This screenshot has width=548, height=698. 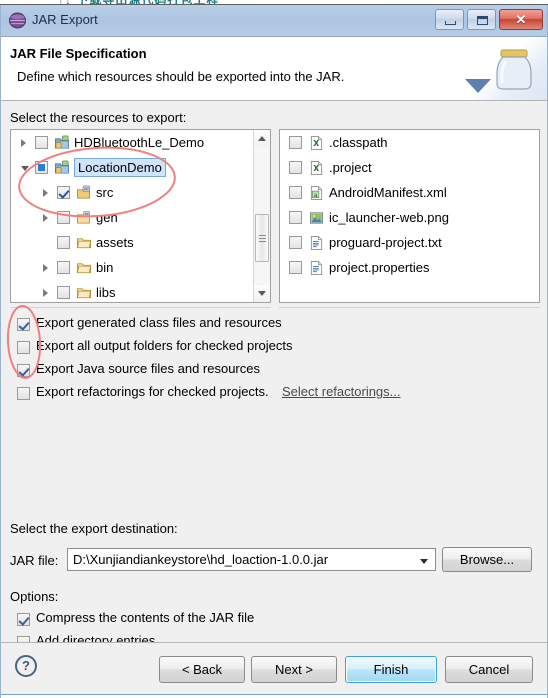 I want to click on file-label: ic_launcher-web.png, so click(x=389, y=217).